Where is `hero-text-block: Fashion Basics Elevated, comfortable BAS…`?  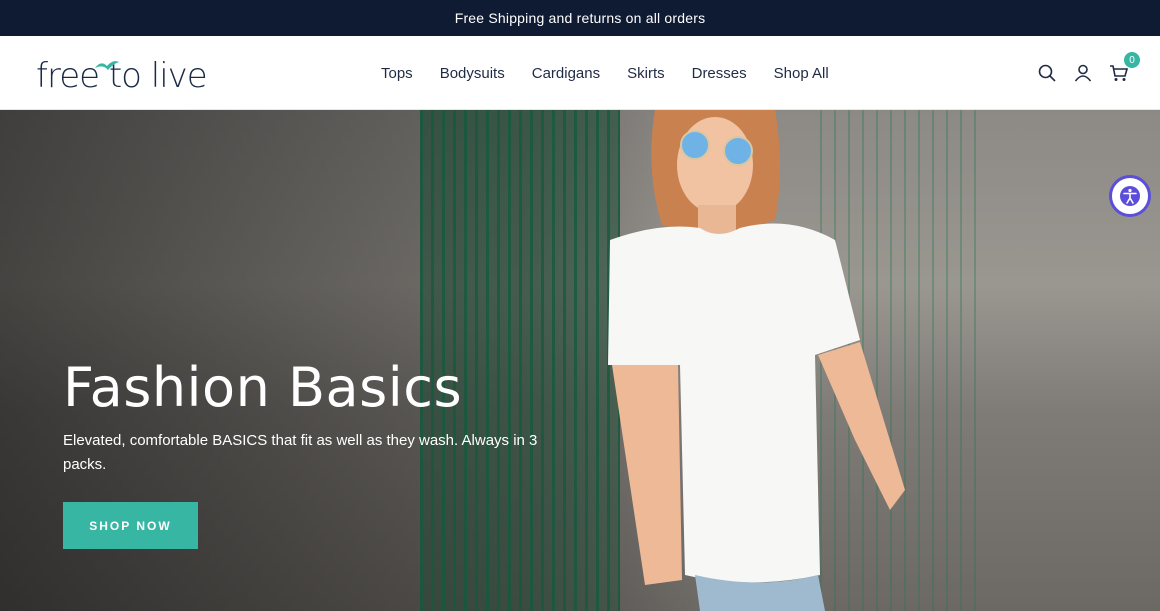 hero-text-block: Fashion Basics Elevated, comfortable BAS… is located at coordinates (323, 417).